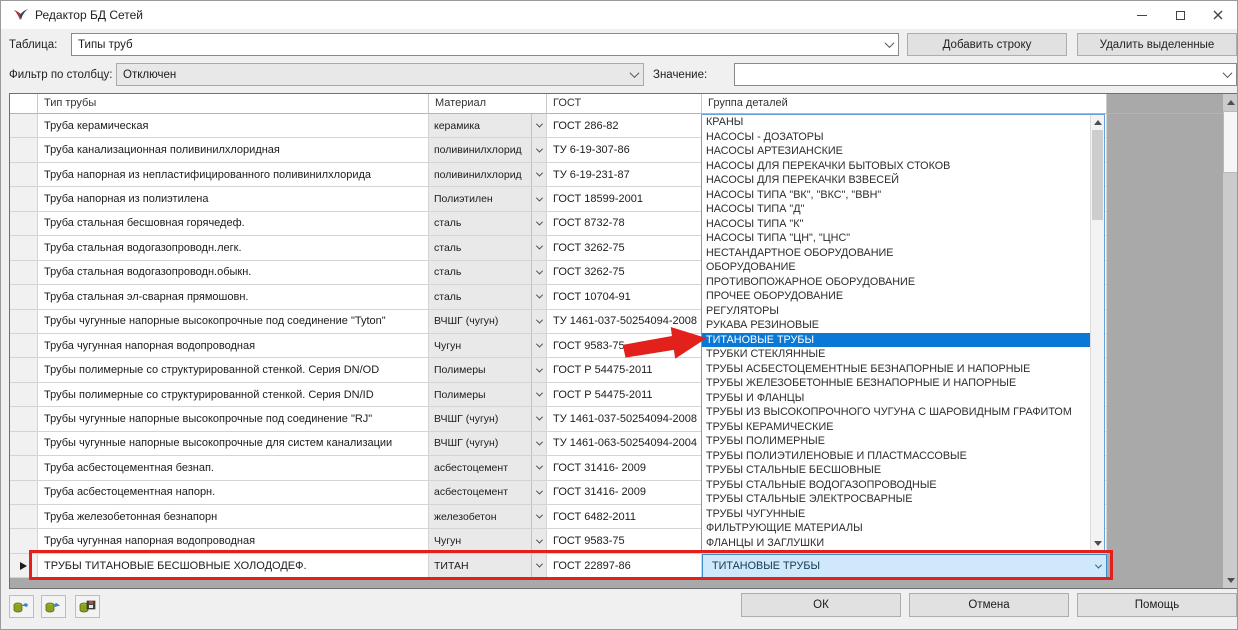 Image resolution: width=1238 pixels, height=630 pixels. What do you see at coordinates (896, 166) in the screenshot?
I see `group-option: НАСОСЫ ДЛЯ ПЕРЕКАЧКИ БЫТОВЫХ СТОКОВ` at bounding box center [896, 166].